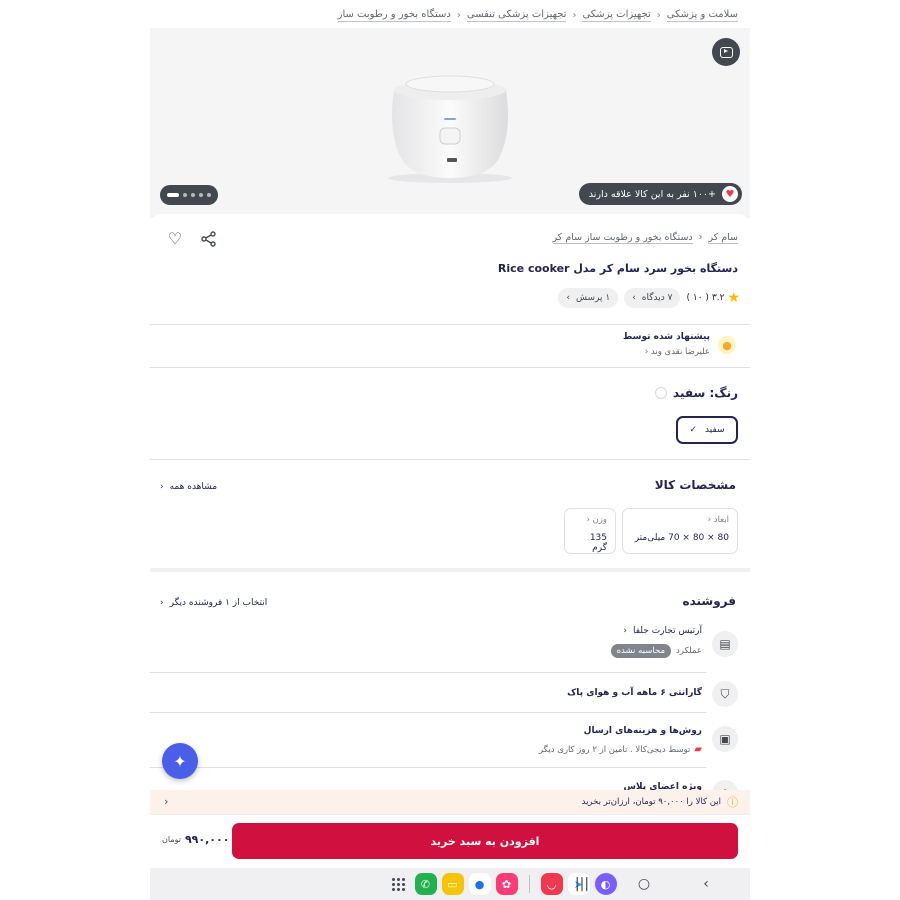  What do you see at coordinates (705, 393) in the screenshot?
I see `color-title: رنگ: سفید` at bounding box center [705, 393].